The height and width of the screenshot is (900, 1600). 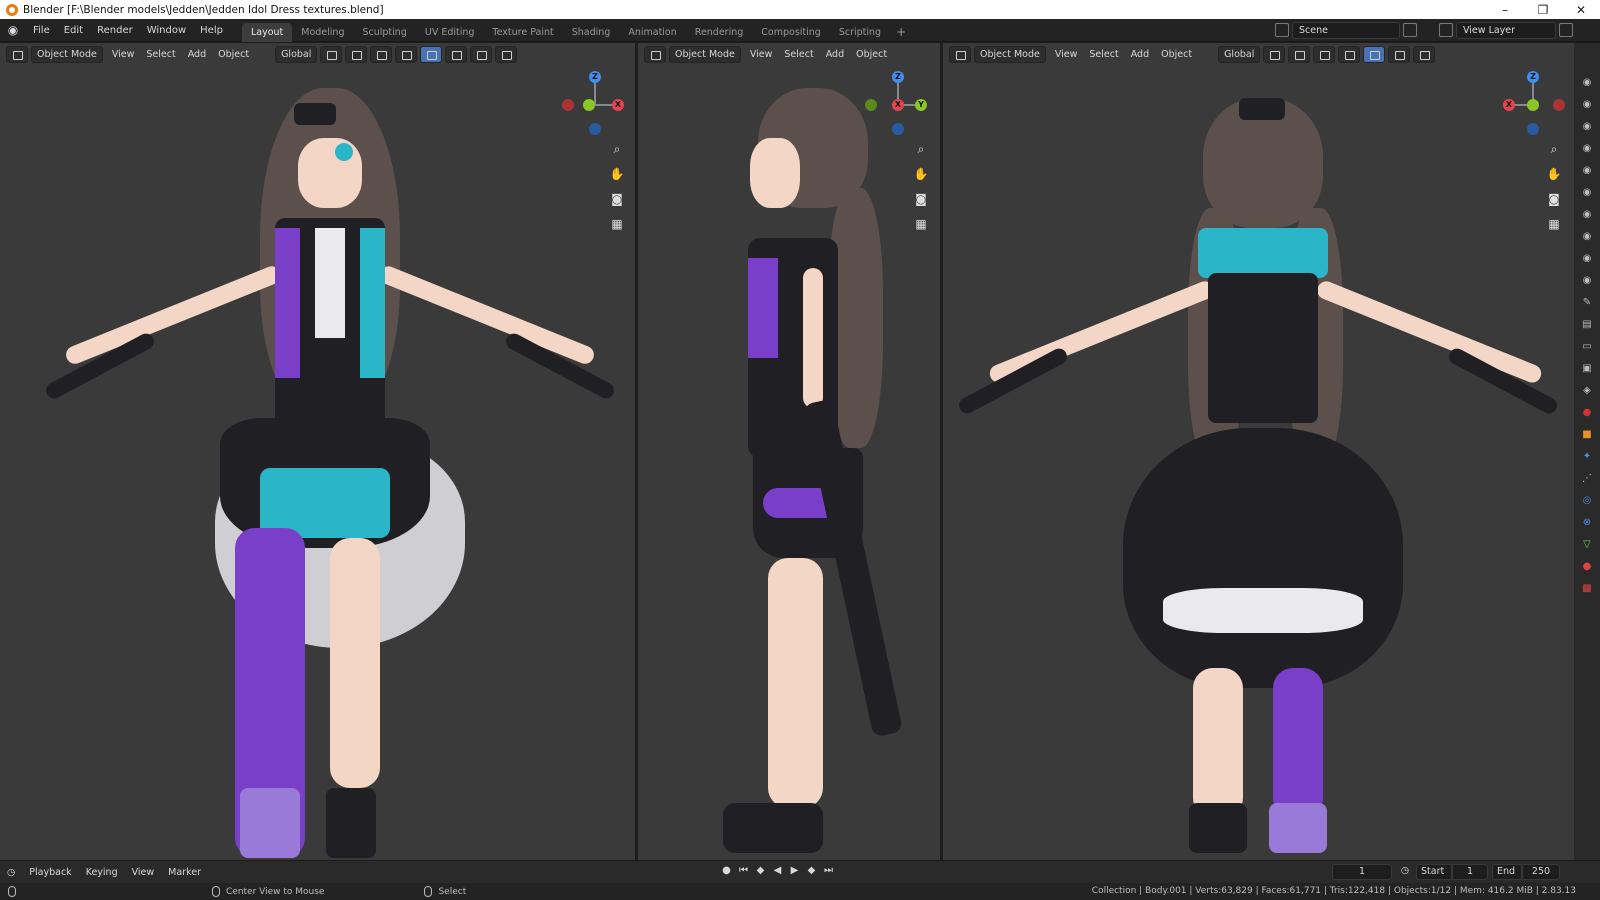 What do you see at coordinates (73, 30) in the screenshot?
I see `menu-edit: Edit` at bounding box center [73, 30].